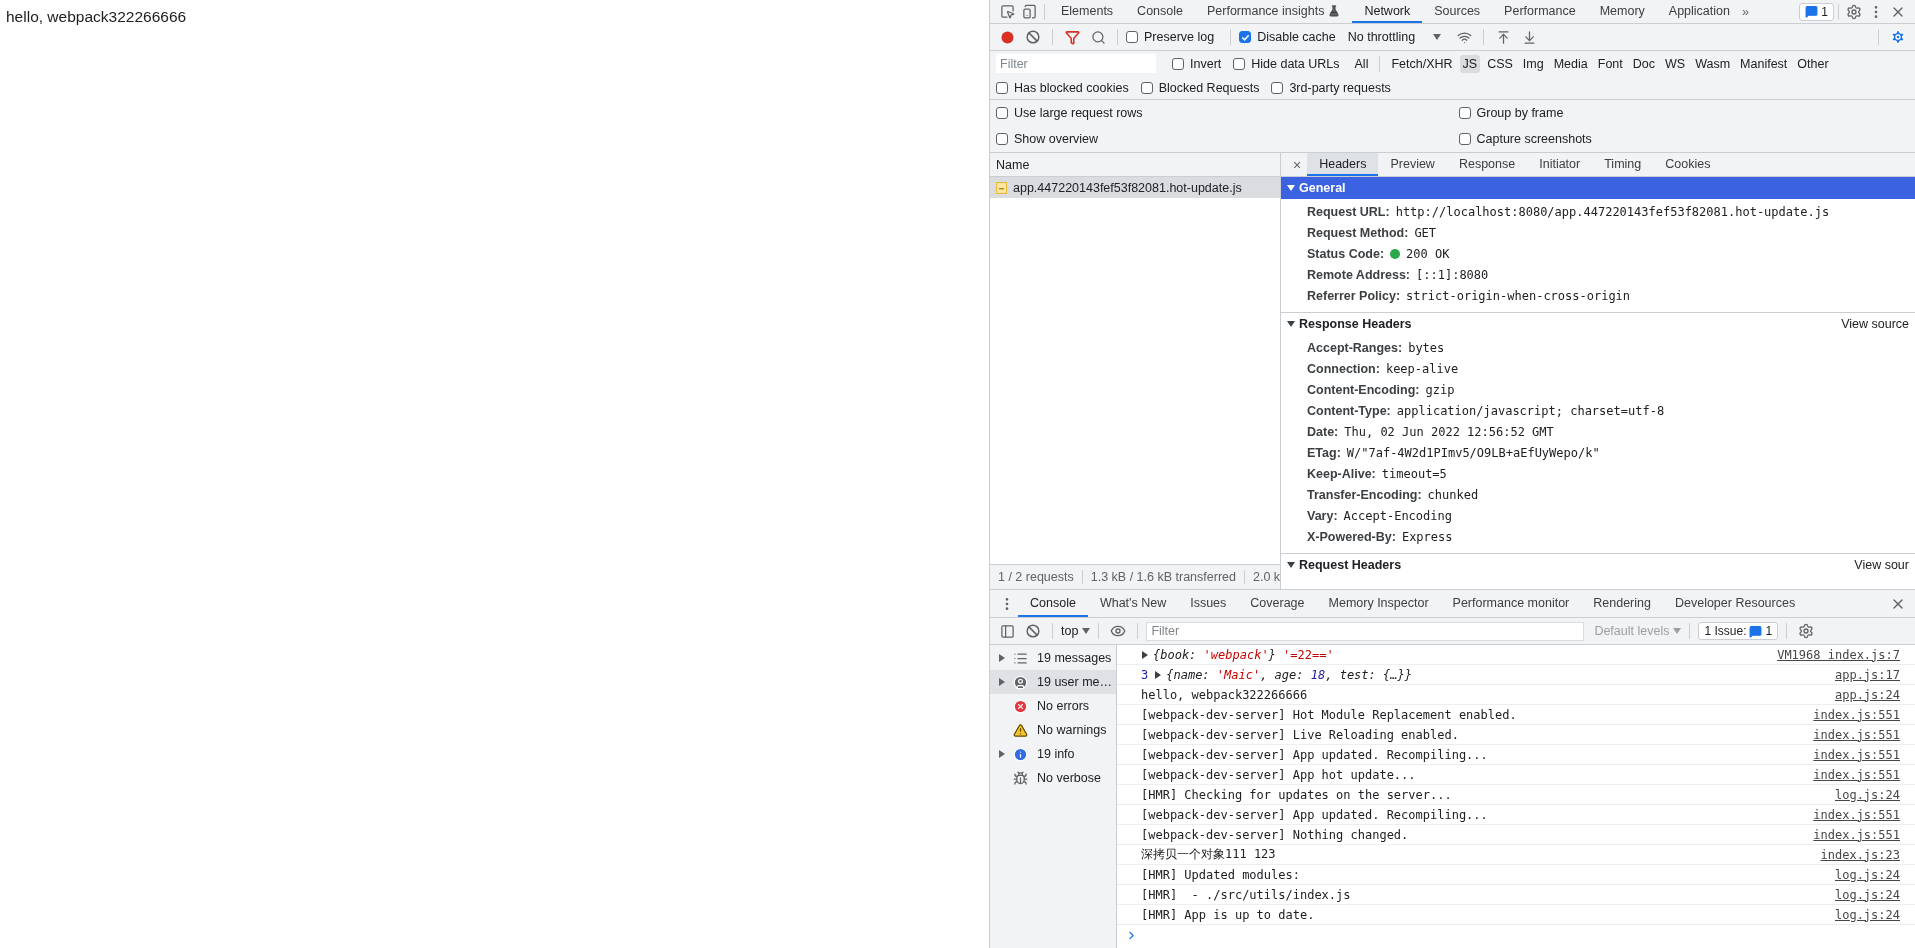 This screenshot has width=1915, height=948. Describe the element at coordinates (1412, 164) in the screenshot. I see `details-tab: Preview` at that location.